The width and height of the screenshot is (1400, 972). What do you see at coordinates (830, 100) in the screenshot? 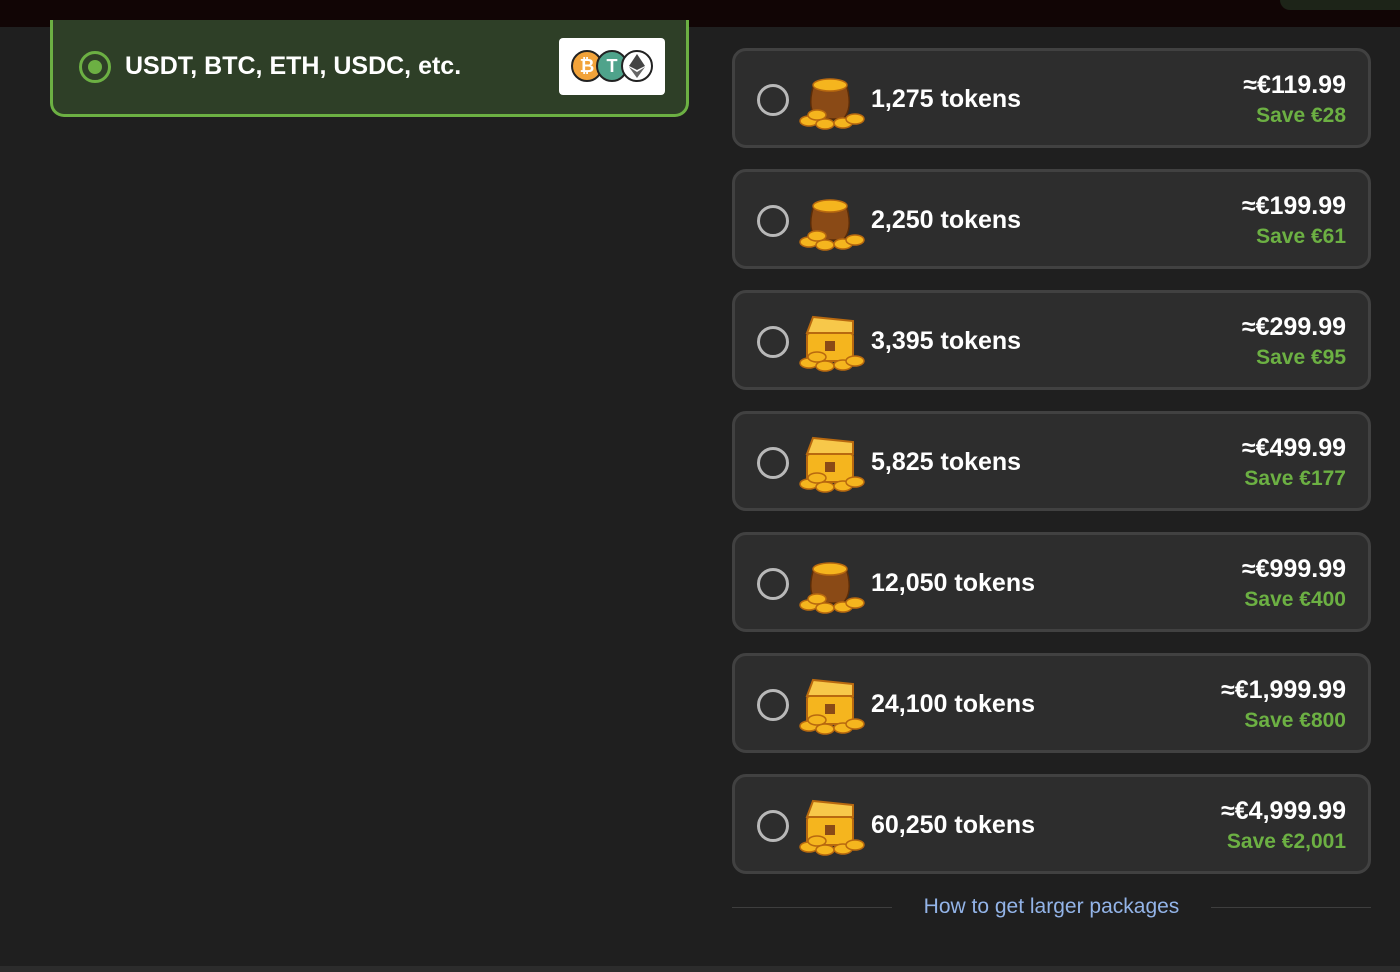
I see `coin-bag-small-icon` at bounding box center [830, 100].